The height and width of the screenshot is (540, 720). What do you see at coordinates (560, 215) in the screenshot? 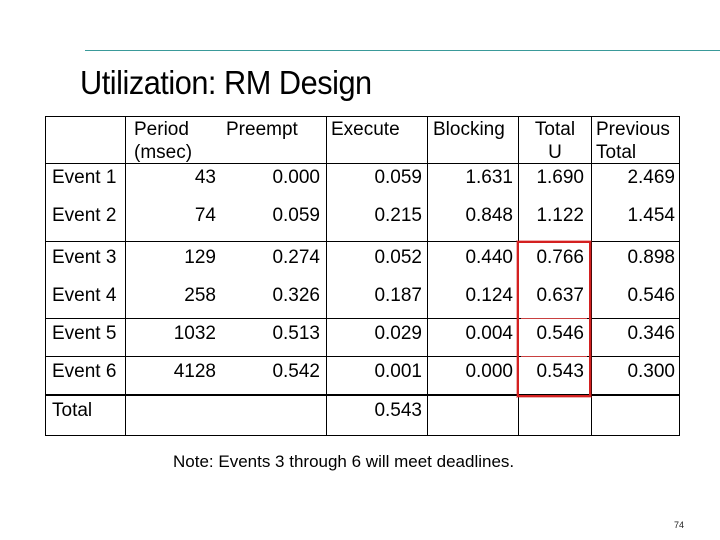
I see `cell-total-u: 1.122` at bounding box center [560, 215].